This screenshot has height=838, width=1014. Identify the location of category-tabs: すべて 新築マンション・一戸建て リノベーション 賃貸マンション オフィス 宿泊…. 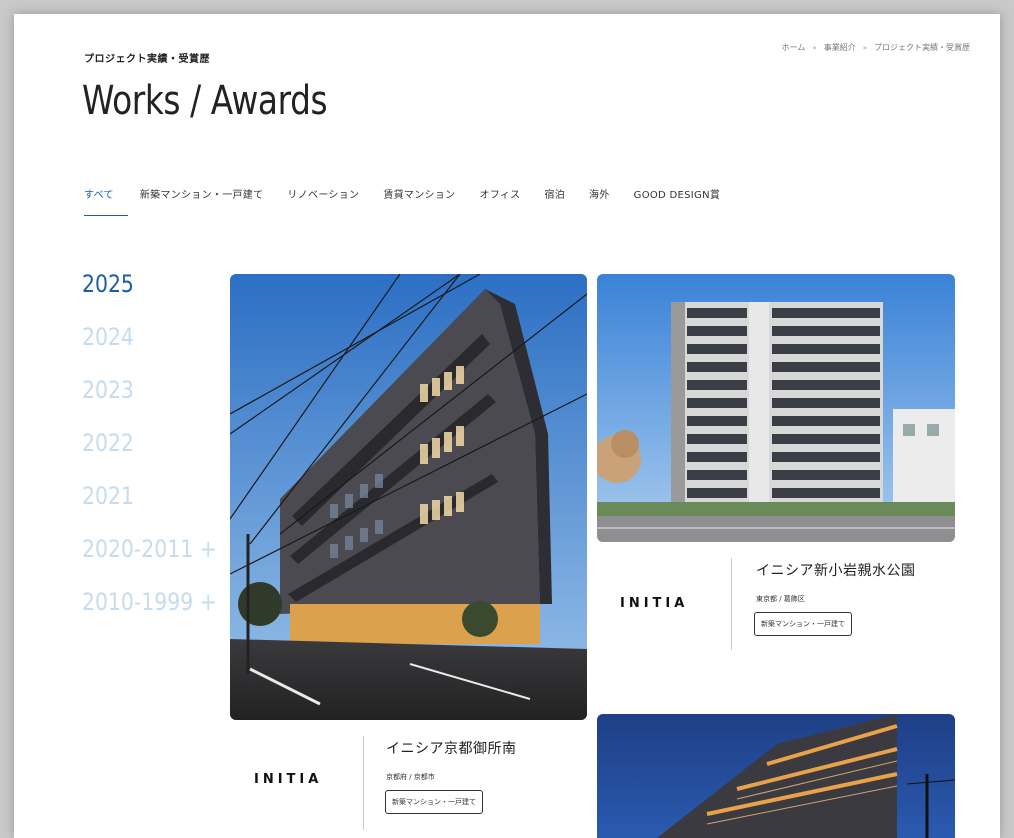
(408, 201).